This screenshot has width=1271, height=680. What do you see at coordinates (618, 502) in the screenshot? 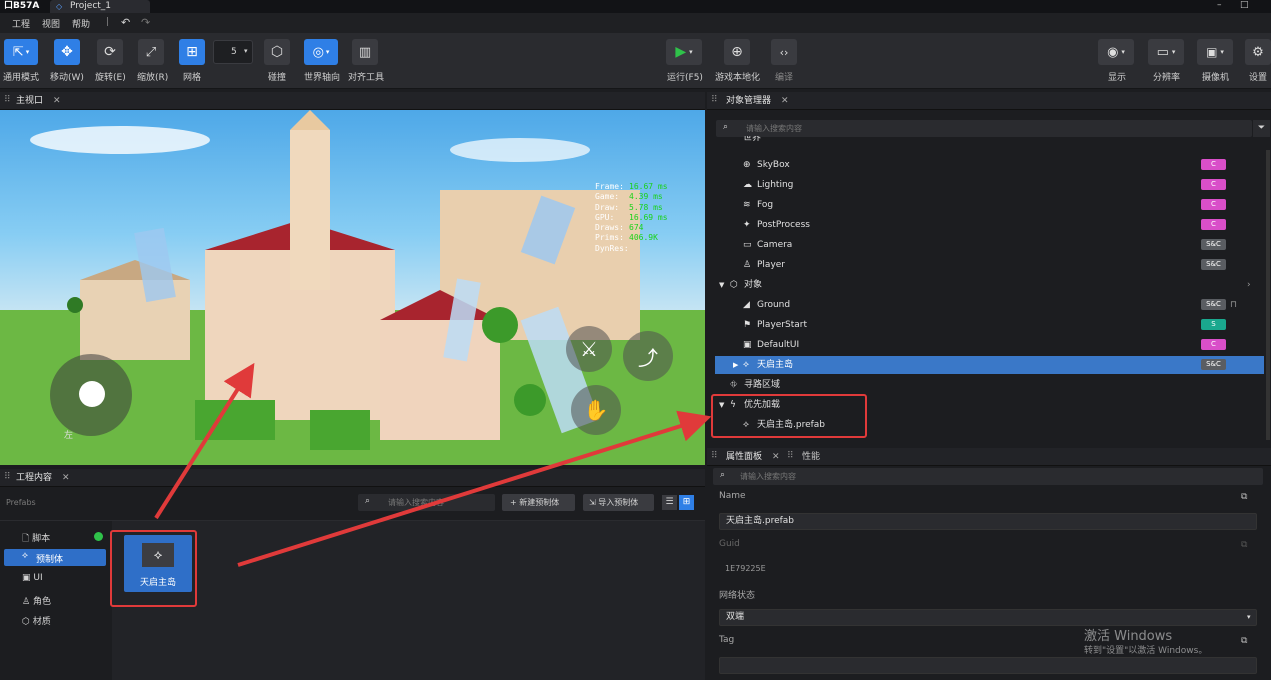
I see `import-prefab-button: ⇲ 导入预制体` at bounding box center [618, 502].